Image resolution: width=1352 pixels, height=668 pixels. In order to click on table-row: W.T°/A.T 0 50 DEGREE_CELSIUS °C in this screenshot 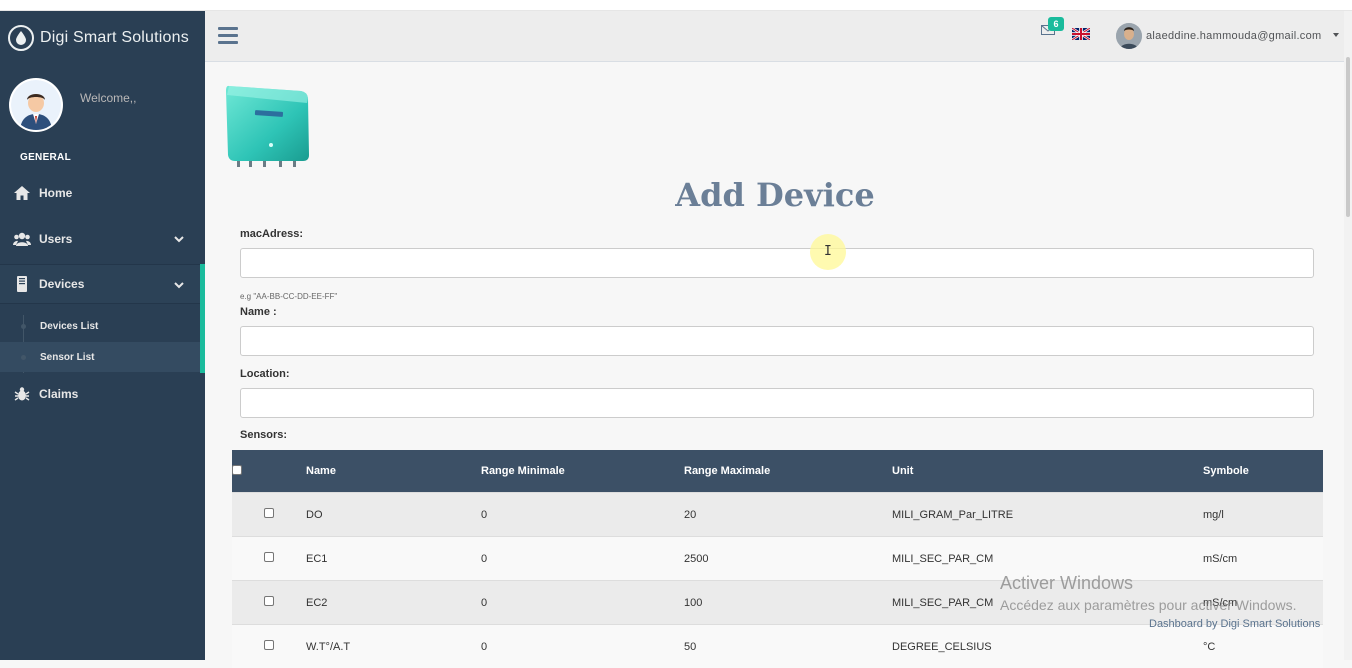, I will do `click(777, 646)`.